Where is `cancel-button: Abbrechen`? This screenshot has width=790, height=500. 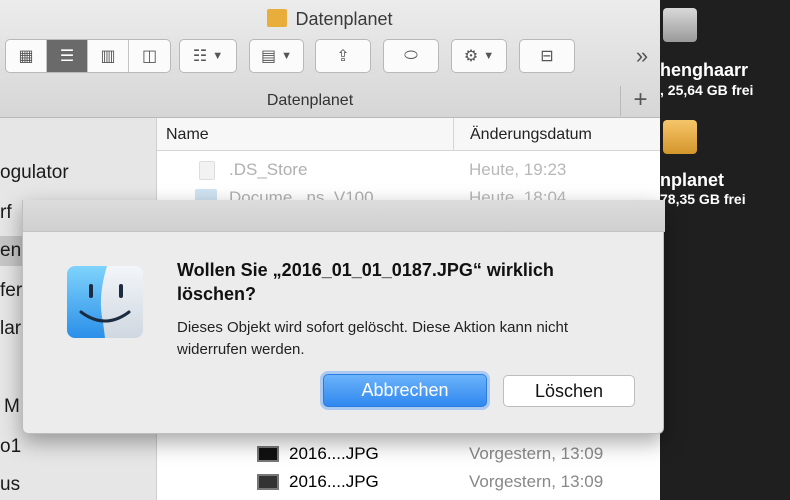
cancel-button: Abbrechen is located at coordinates (405, 390).